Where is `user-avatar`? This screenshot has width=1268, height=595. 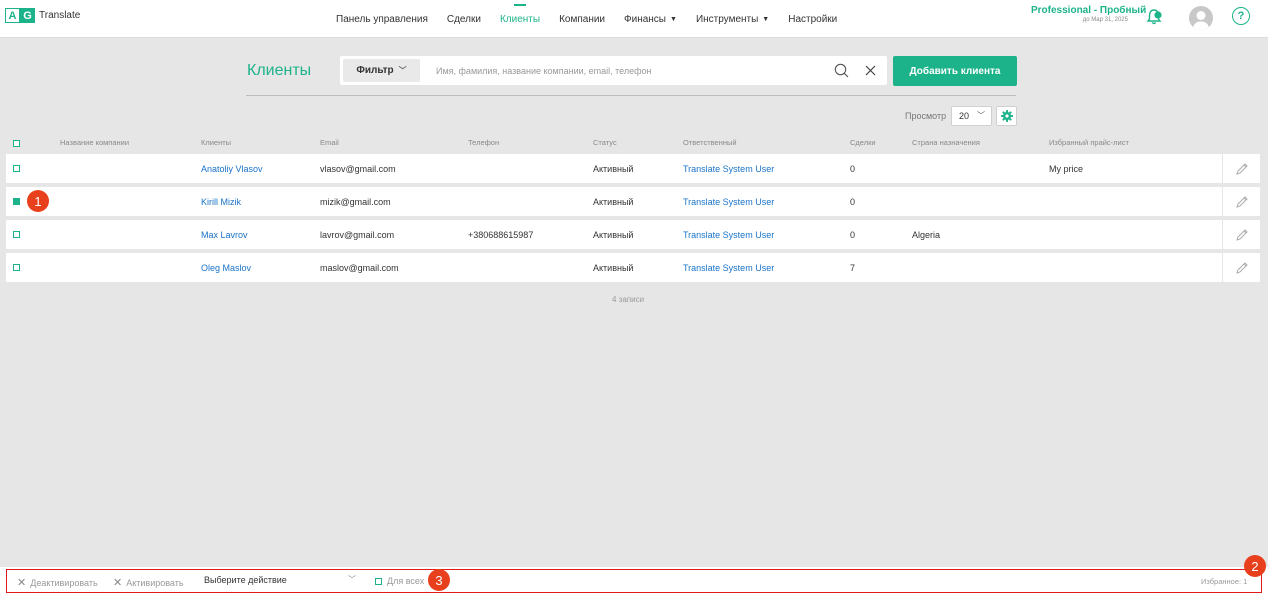 user-avatar is located at coordinates (1201, 18).